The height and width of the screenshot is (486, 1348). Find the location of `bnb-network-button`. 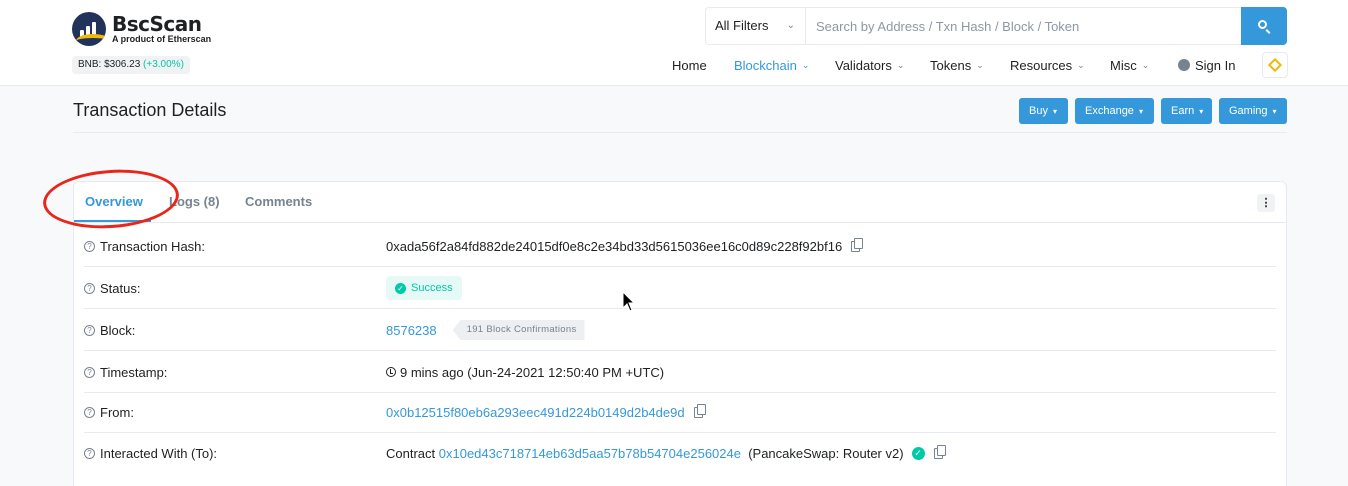

bnb-network-button is located at coordinates (1275, 65).